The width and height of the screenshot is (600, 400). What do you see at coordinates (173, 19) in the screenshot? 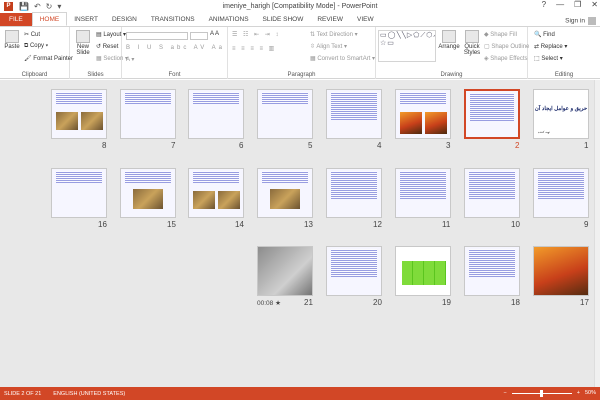
I see `tab-transitions: TRANSITIONS` at bounding box center [173, 19].